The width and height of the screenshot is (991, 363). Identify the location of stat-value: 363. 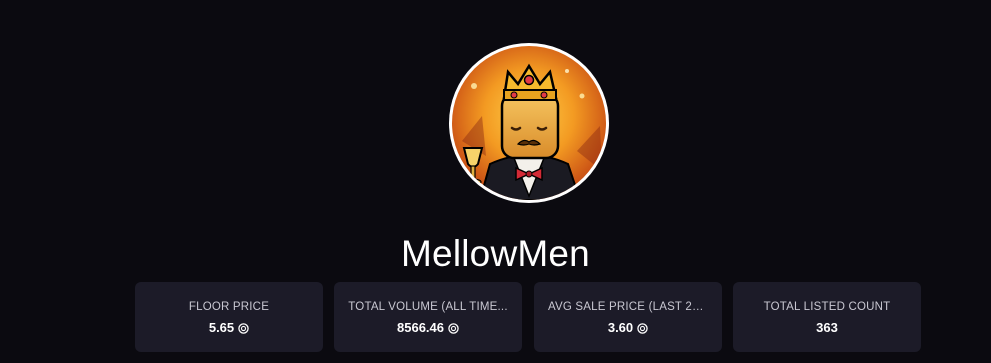
(827, 327).